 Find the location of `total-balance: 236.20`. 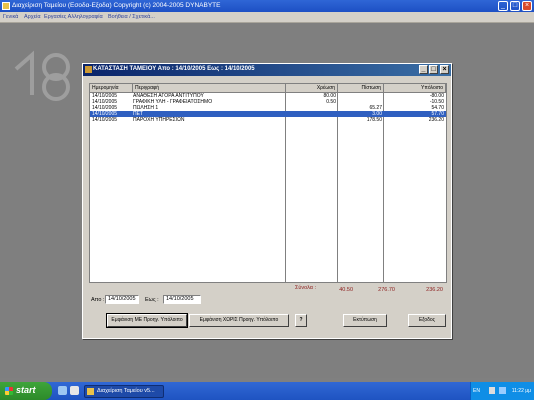

total-balance: 236.20 is located at coordinates (434, 290).